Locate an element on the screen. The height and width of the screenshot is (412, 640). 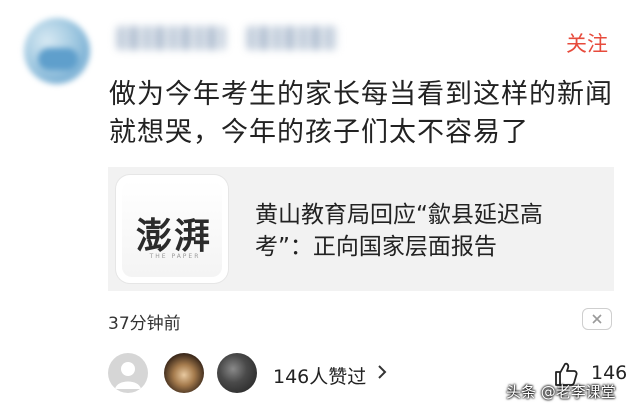
comment-text: 做为今年考生的家长每当看到这样的新闻就想哭，今年的孩子们太不容易了 is located at coordinates (361, 113).